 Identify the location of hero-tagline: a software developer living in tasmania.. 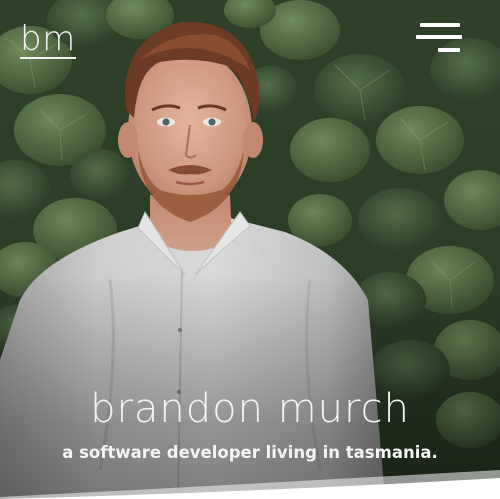
(250, 452).